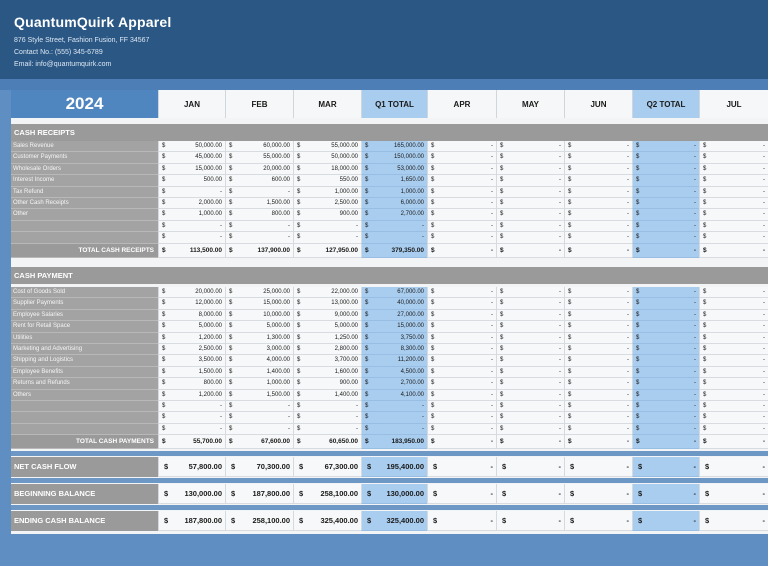  I want to click on value-cell: $195,400.00, so click(394, 467).